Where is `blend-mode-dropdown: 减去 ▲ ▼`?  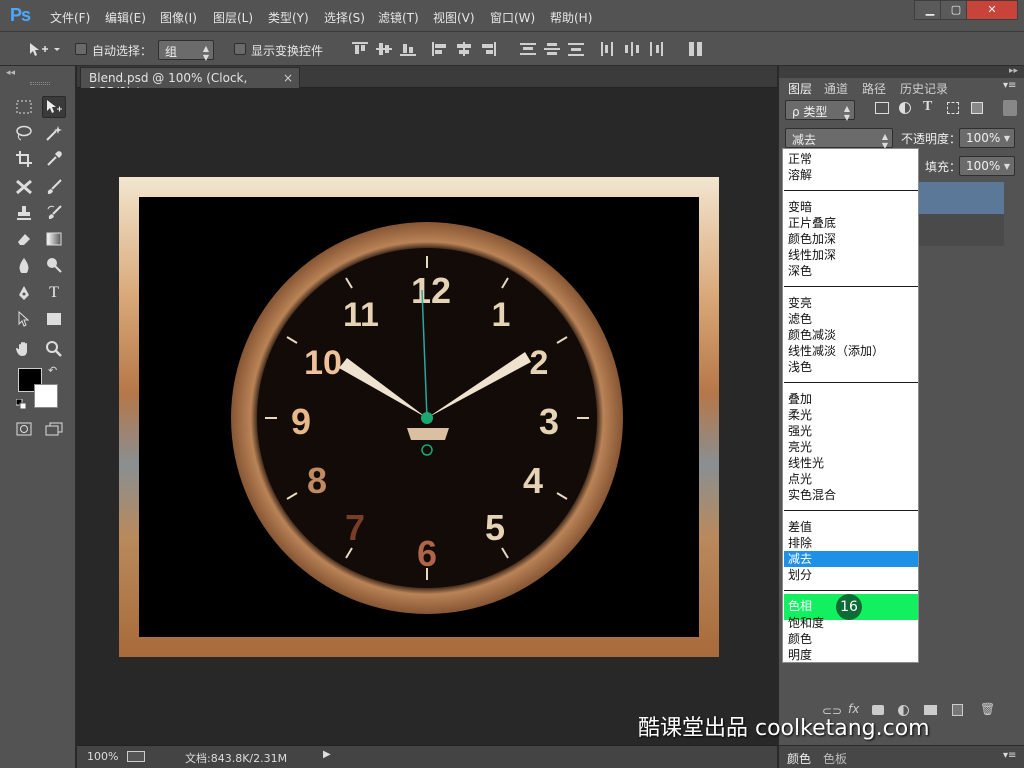 blend-mode-dropdown: 减去 ▲ ▼ is located at coordinates (839, 139).